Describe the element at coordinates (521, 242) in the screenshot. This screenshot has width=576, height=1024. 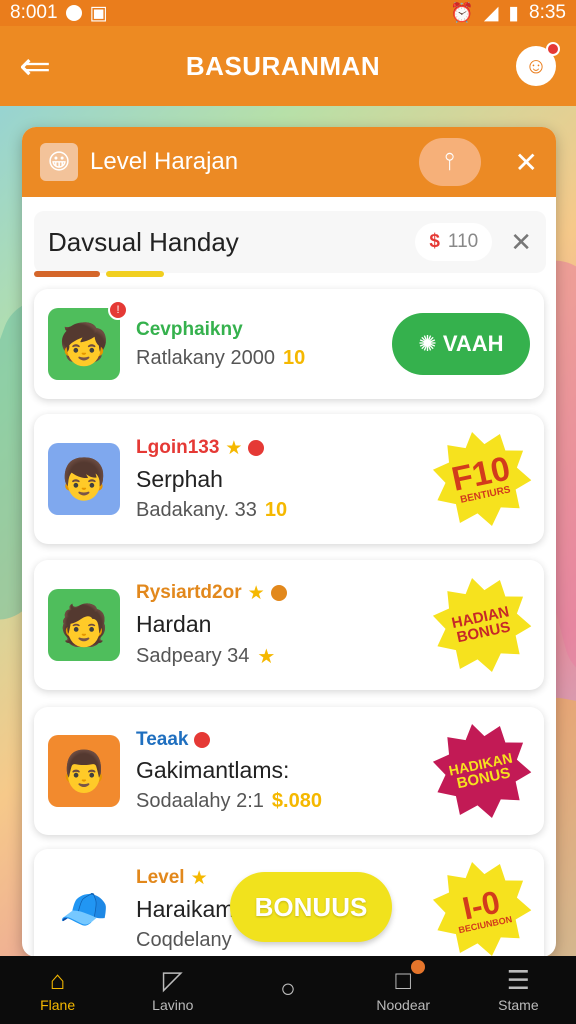
I see `dismiss-icon: ✕` at that location.